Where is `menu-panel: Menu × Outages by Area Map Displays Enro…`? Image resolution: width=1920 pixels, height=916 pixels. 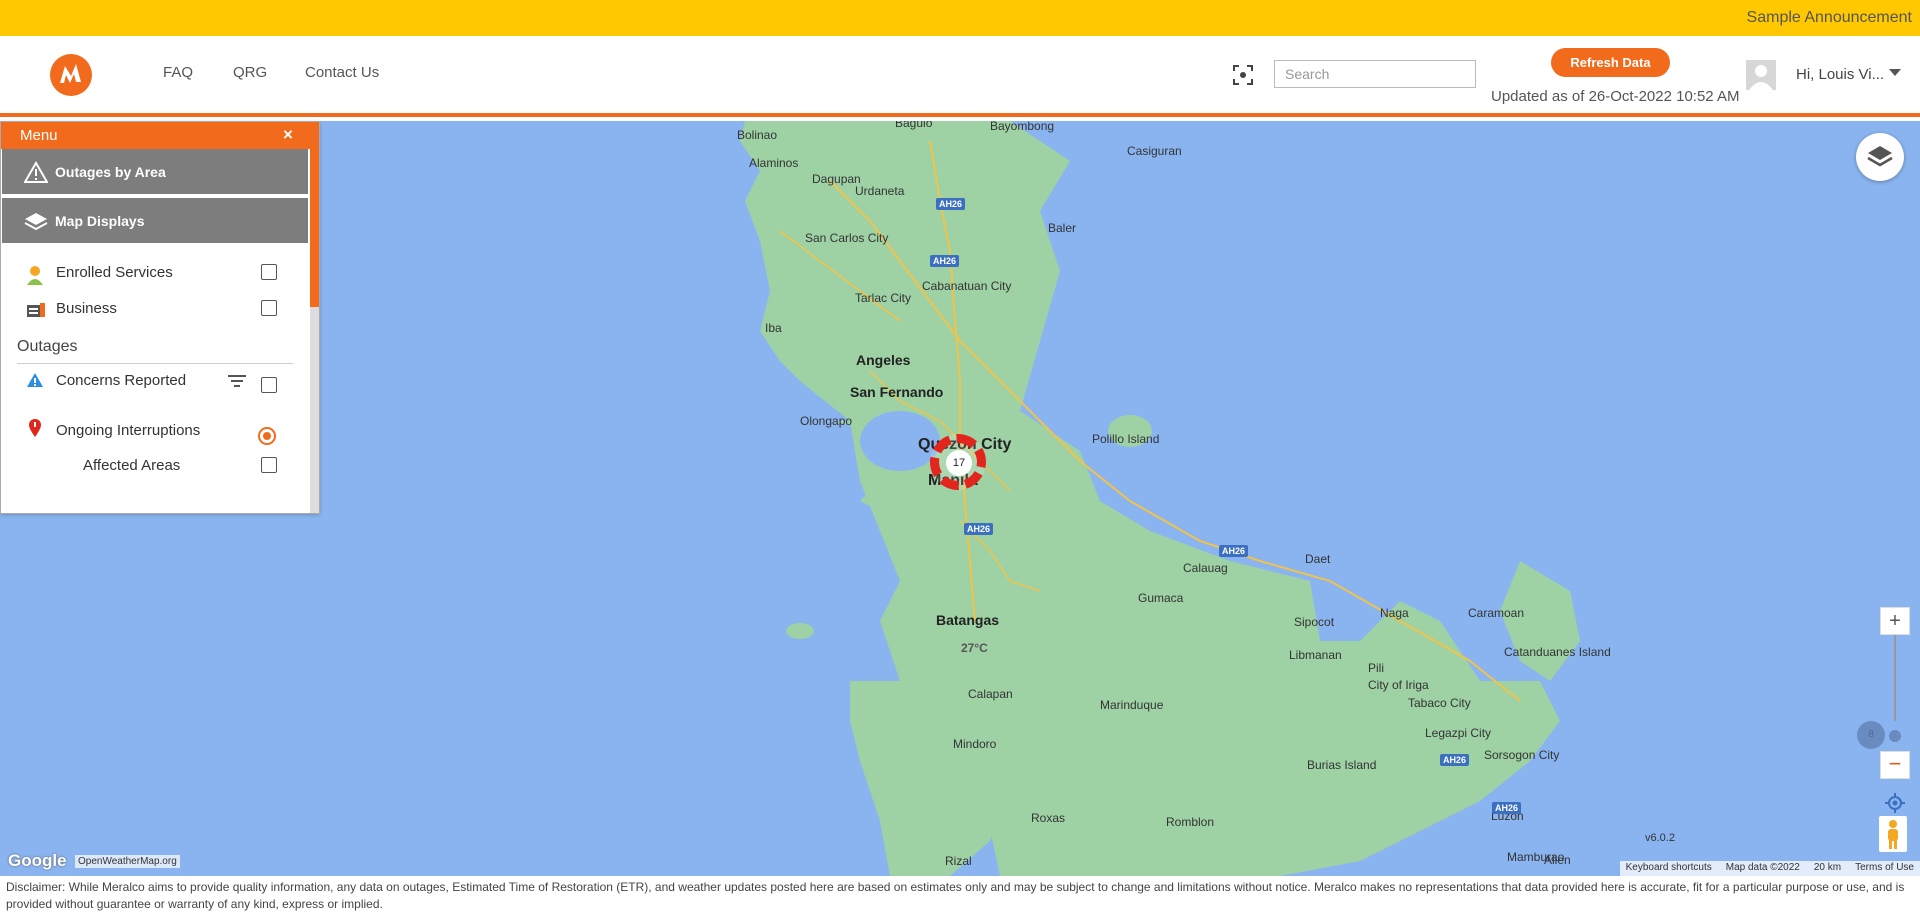 menu-panel: Menu × Outages by Area Map Displays Enro… is located at coordinates (160, 317).